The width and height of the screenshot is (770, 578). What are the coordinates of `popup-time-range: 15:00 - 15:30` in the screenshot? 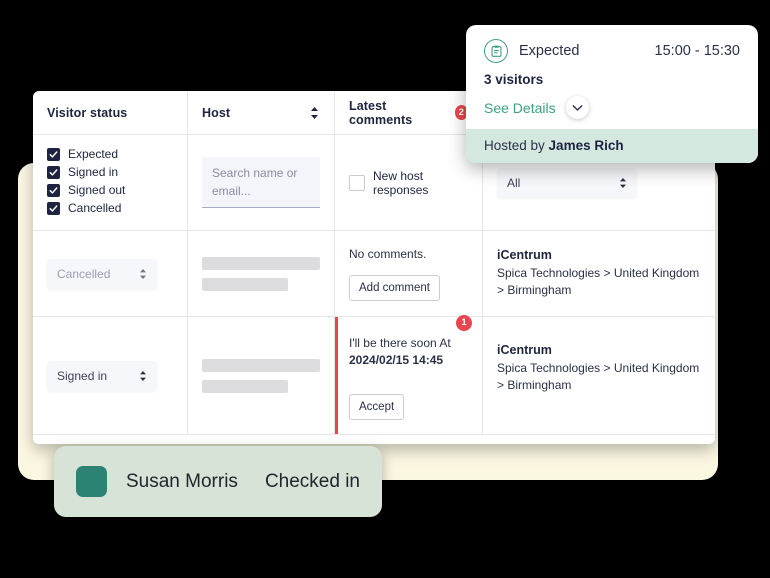 It's located at (697, 51).